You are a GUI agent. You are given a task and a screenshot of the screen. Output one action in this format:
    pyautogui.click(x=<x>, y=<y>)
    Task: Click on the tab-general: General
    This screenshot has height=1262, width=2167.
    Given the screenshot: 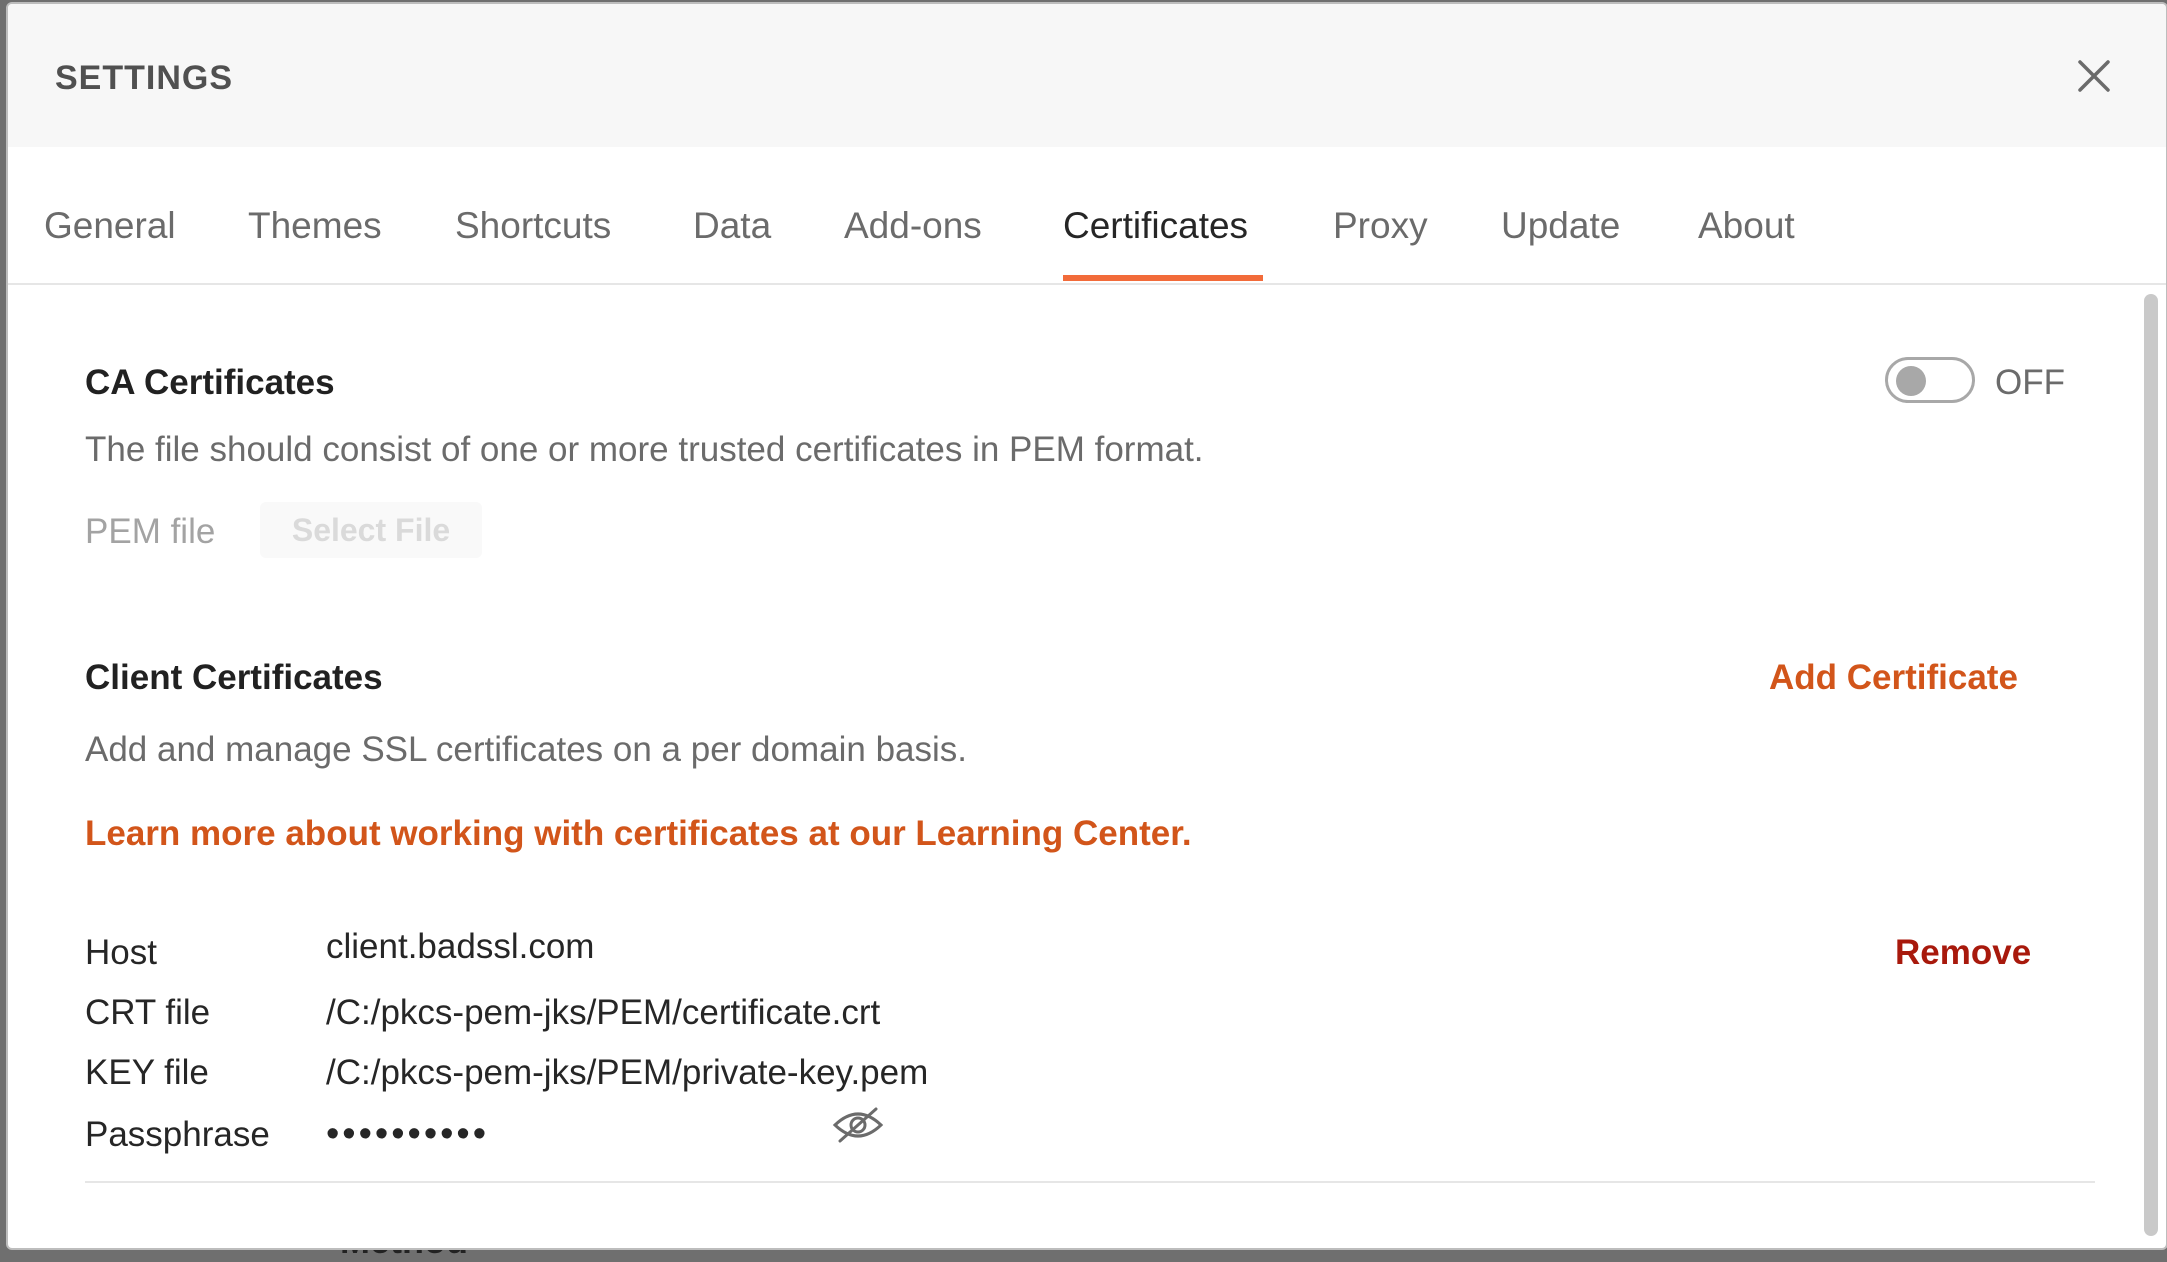 What is the action you would take?
    pyautogui.click(x=110, y=226)
    